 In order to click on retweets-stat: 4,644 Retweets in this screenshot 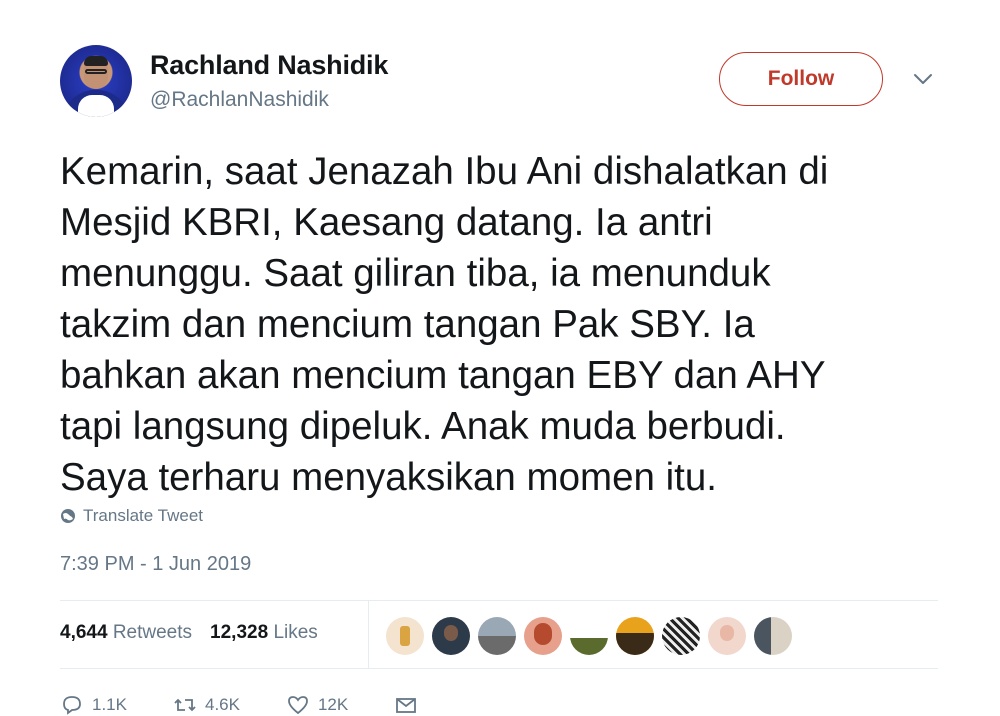, I will do `click(126, 633)`.